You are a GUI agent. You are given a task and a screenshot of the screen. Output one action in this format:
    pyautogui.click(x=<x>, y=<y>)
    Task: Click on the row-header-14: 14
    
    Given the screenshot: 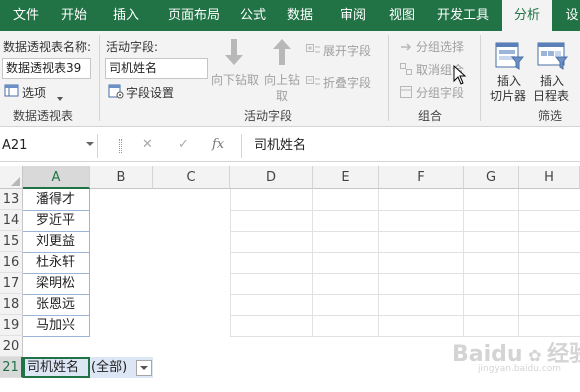 What is the action you would take?
    pyautogui.click(x=11, y=220)
    